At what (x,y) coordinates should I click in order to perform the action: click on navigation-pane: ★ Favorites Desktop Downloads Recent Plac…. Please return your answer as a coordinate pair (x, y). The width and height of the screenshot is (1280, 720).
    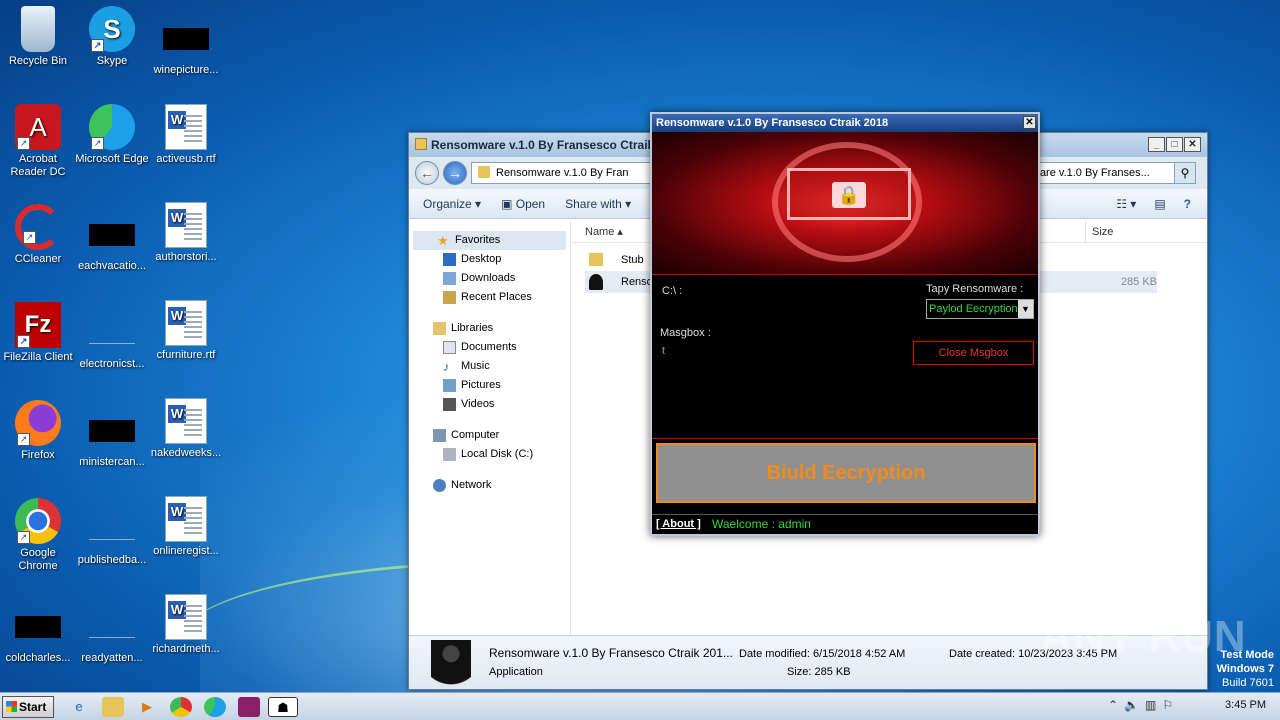
    Looking at the image, I should click on (490, 428).